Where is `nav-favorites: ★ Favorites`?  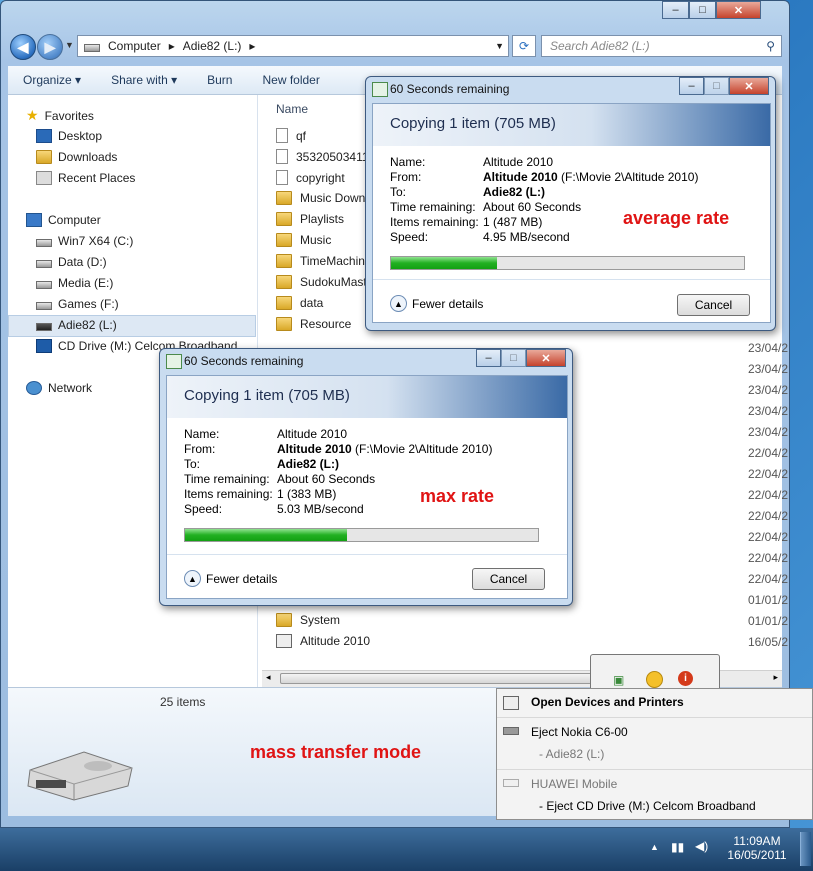 nav-favorites: ★ Favorites is located at coordinates (60, 115).